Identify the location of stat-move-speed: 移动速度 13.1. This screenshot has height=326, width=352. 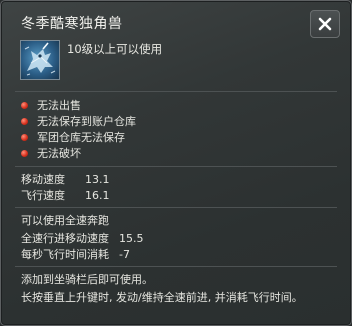
(65, 179).